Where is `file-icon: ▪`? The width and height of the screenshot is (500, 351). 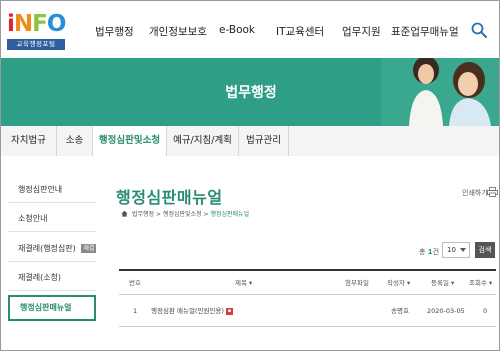
file-icon: ▪ is located at coordinates (229, 311).